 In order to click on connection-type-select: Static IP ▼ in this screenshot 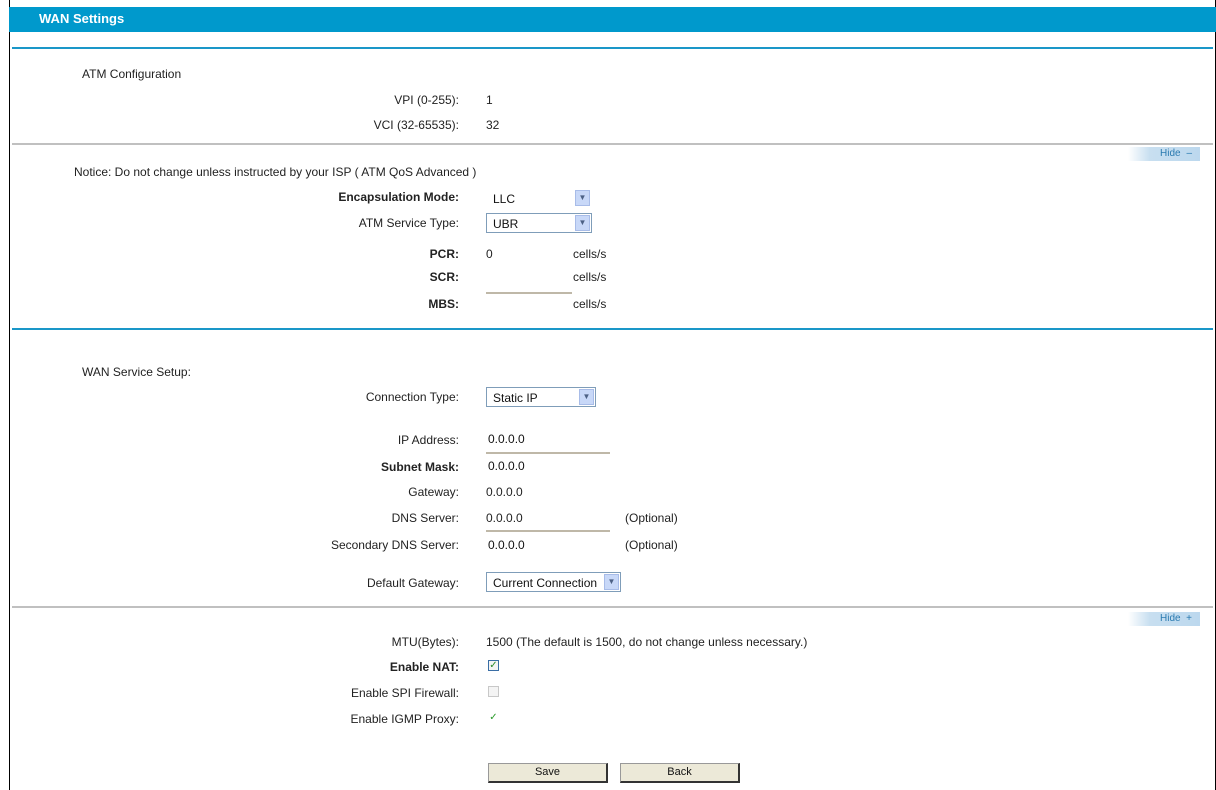, I will do `click(541, 397)`.